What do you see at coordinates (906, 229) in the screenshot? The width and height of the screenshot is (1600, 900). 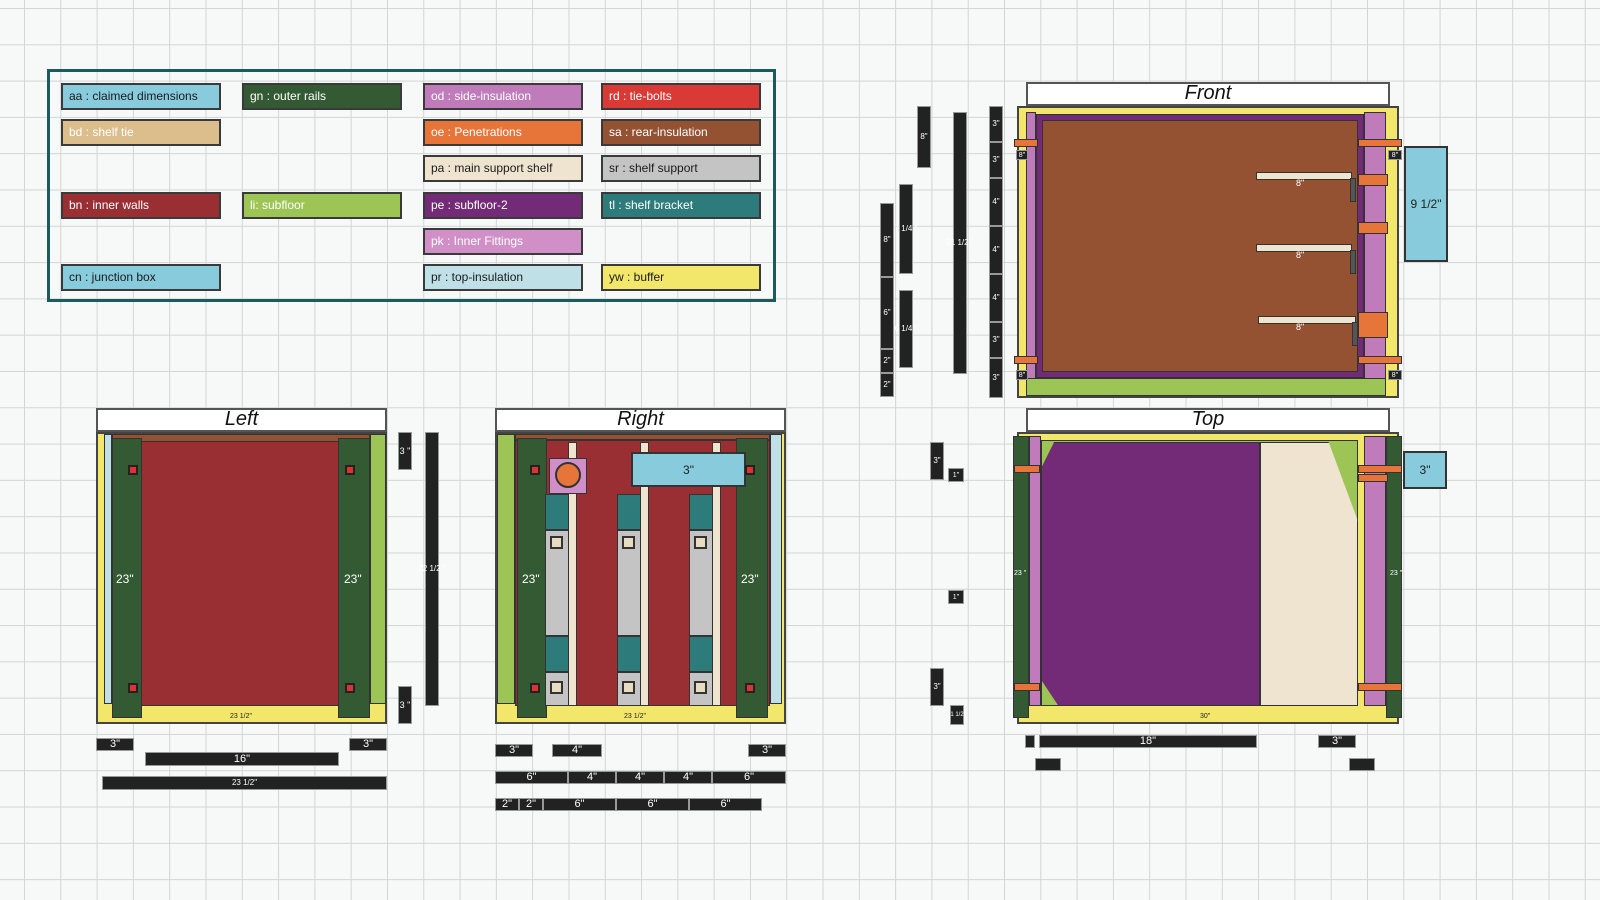 I see `front-dim-v2a: 7 1/4 "` at bounding box center [906, 229].